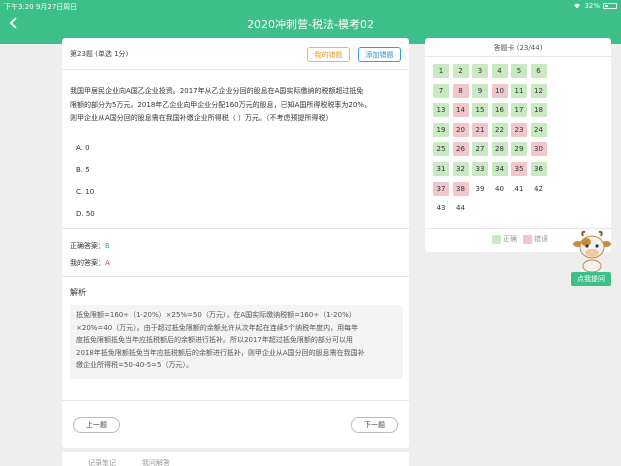 Image resolution: width=621 pixels, height=466 pixels. Describe the element at coordinates (460, 110) in the screenshot. I see `answer-sheet-cell: 14` at that location.